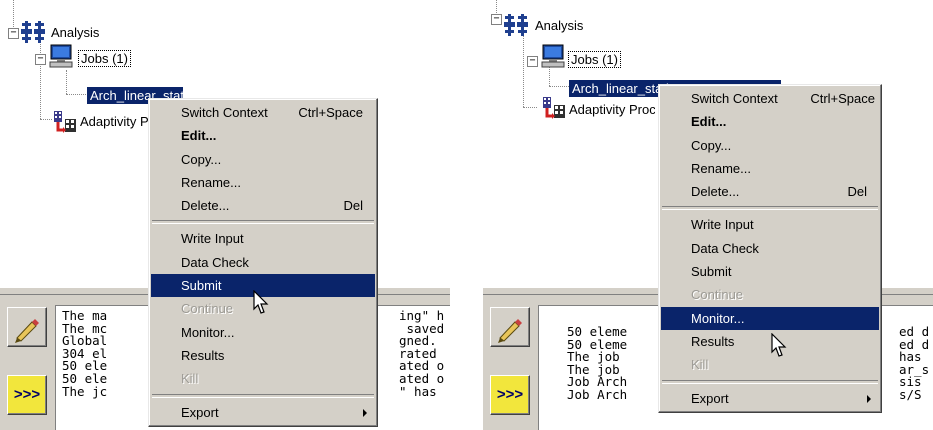 The height and width of the screenshot is (430, 933). What do you see at coordinates (85, 391) in the screenshot?
I see `console-line: The jc` at bounding box center [85, 391].